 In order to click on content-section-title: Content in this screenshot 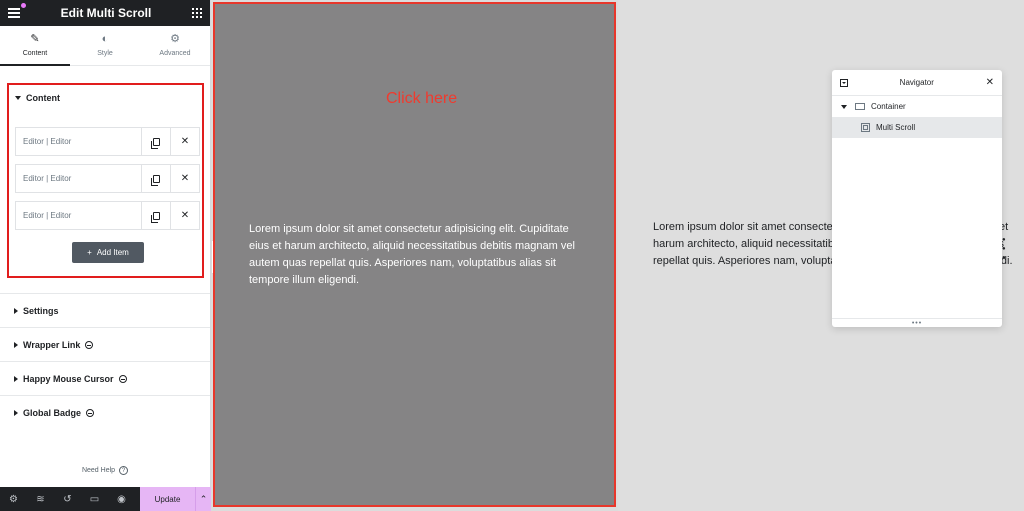, I will do `click(43, 98)`.